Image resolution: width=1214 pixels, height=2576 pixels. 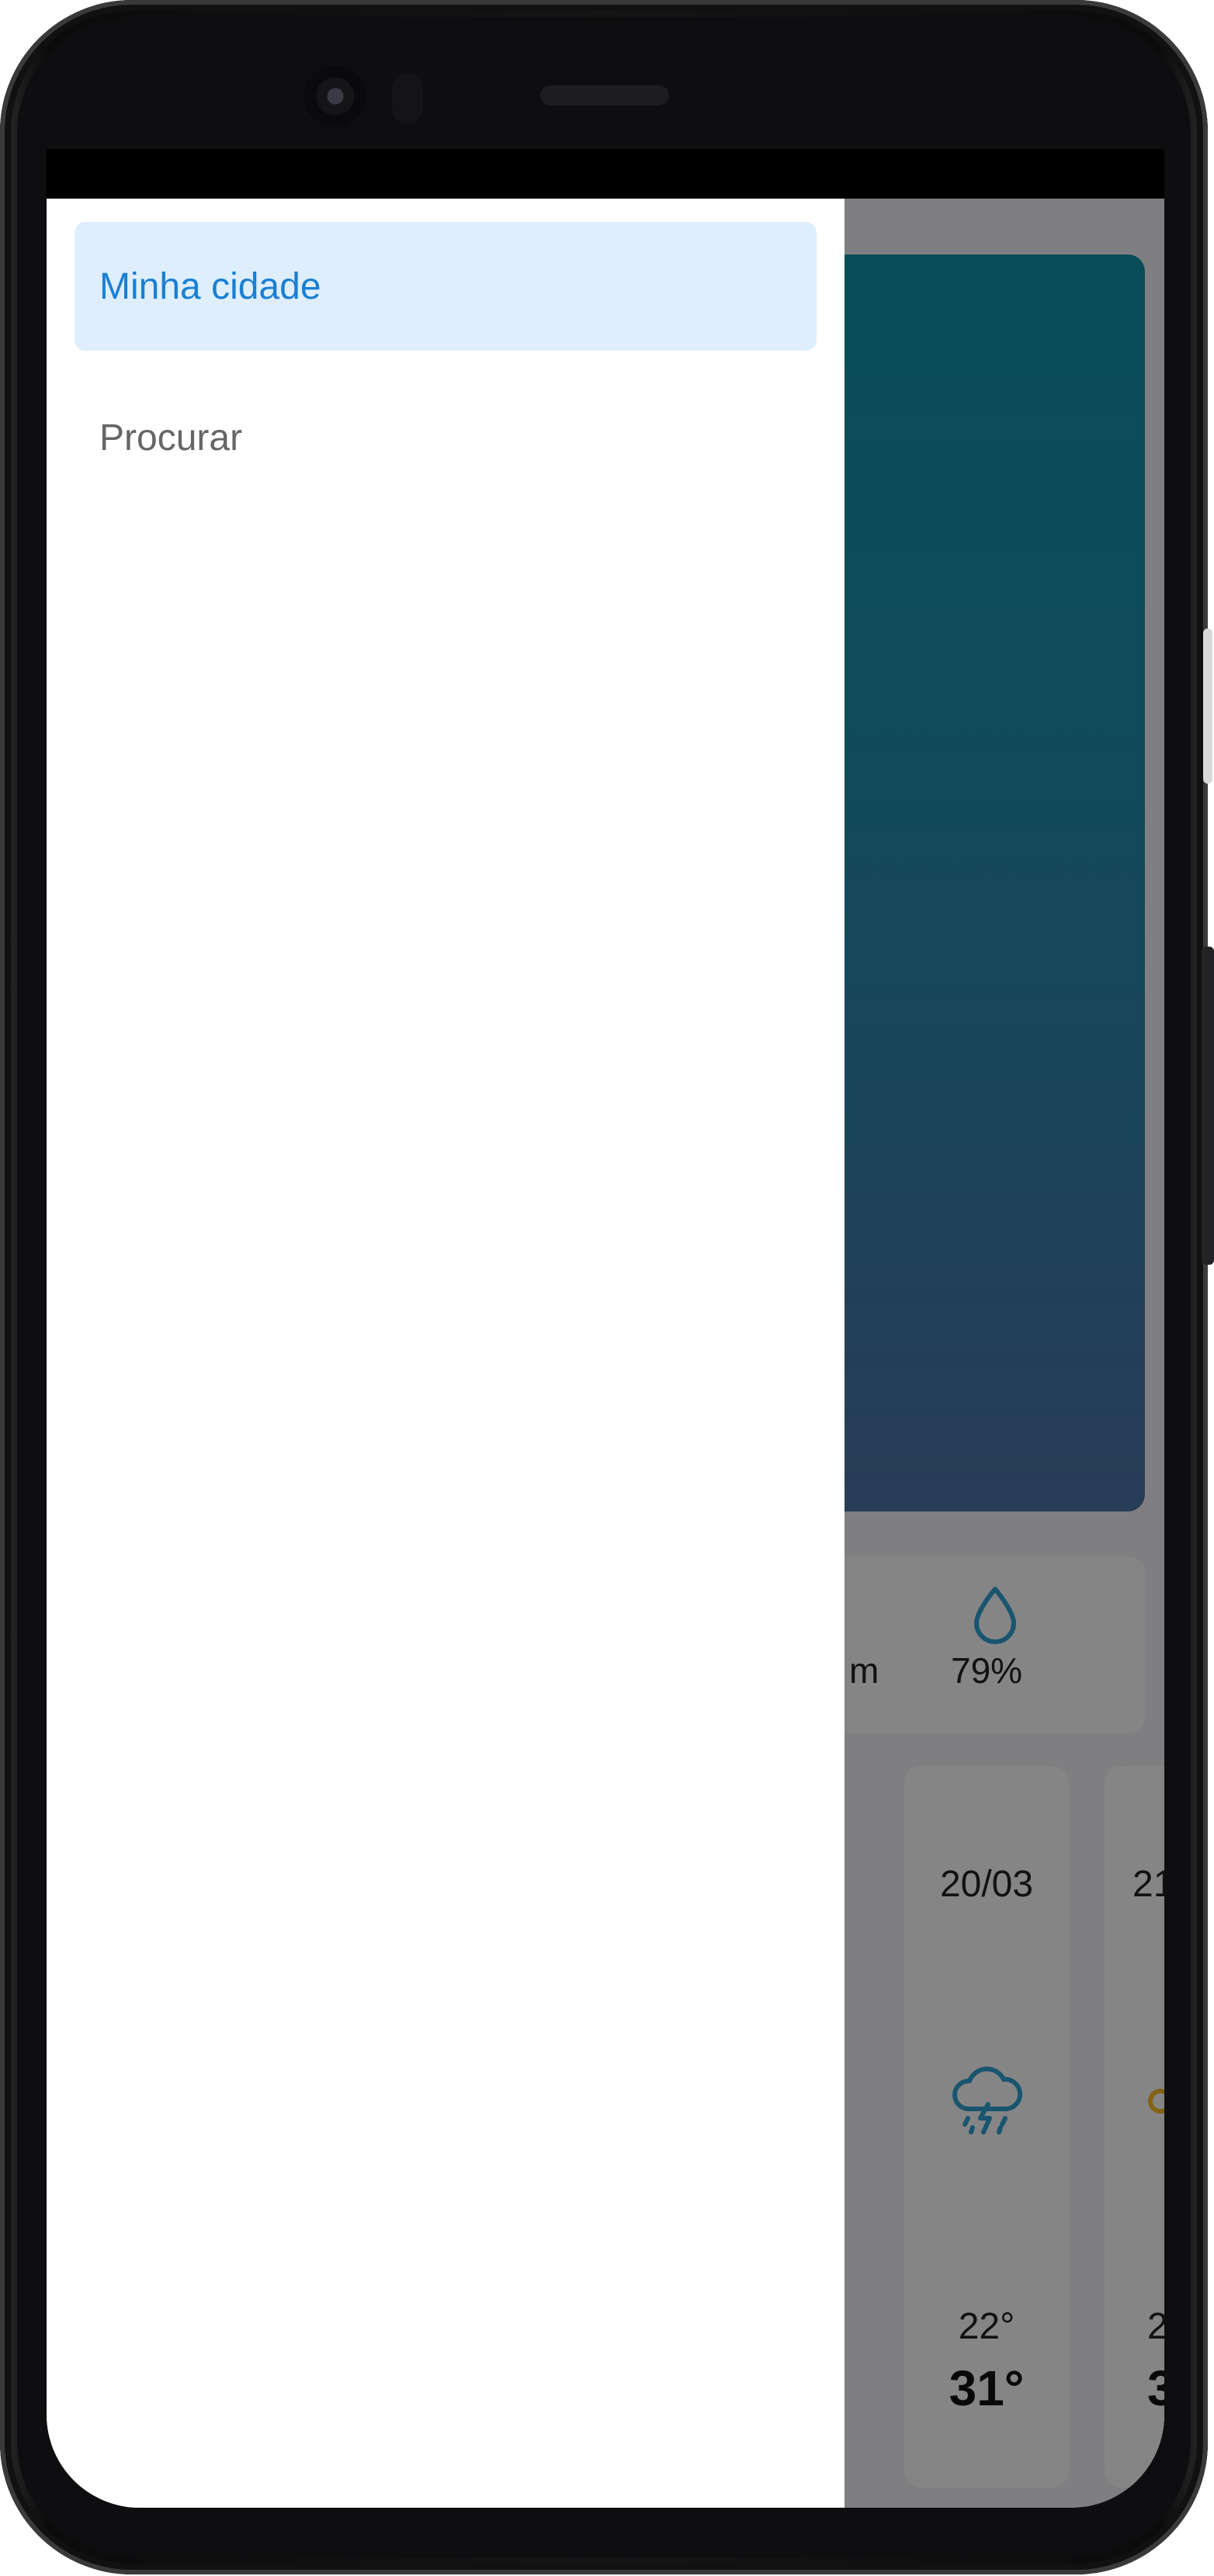 I want to click on earpiece-speaker, so click(x=604, y=95).